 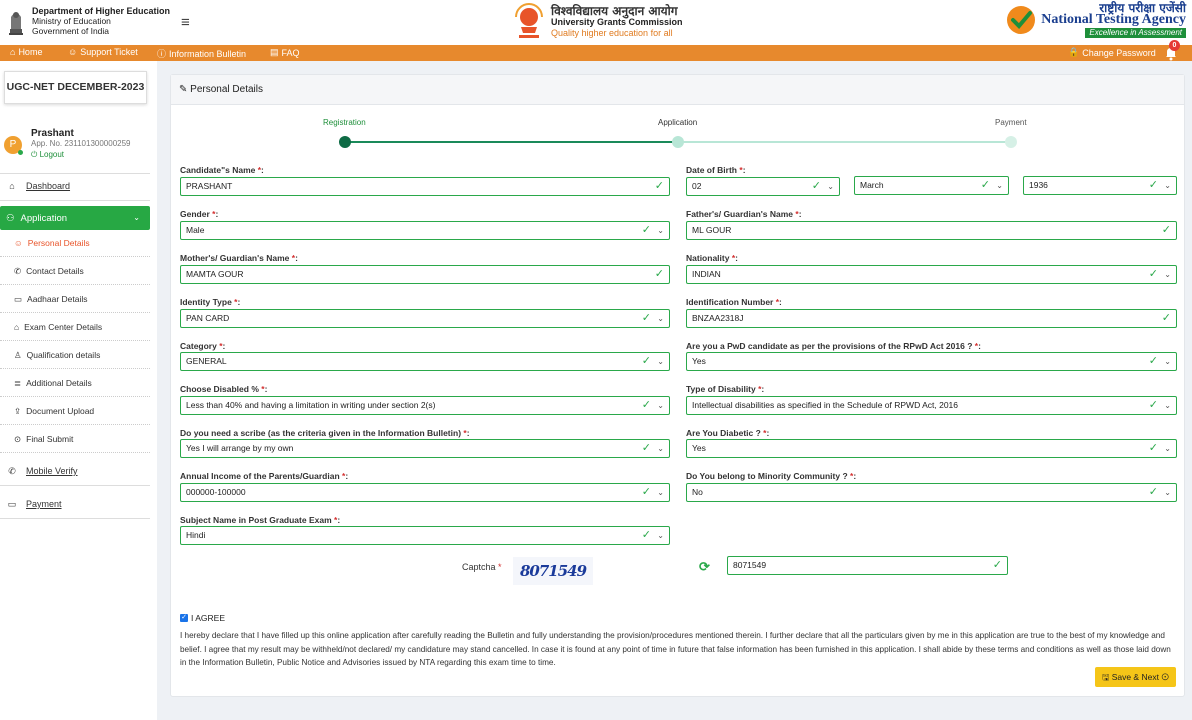 I want to click on nta-logo-icon, so click(x=1021, y=20).